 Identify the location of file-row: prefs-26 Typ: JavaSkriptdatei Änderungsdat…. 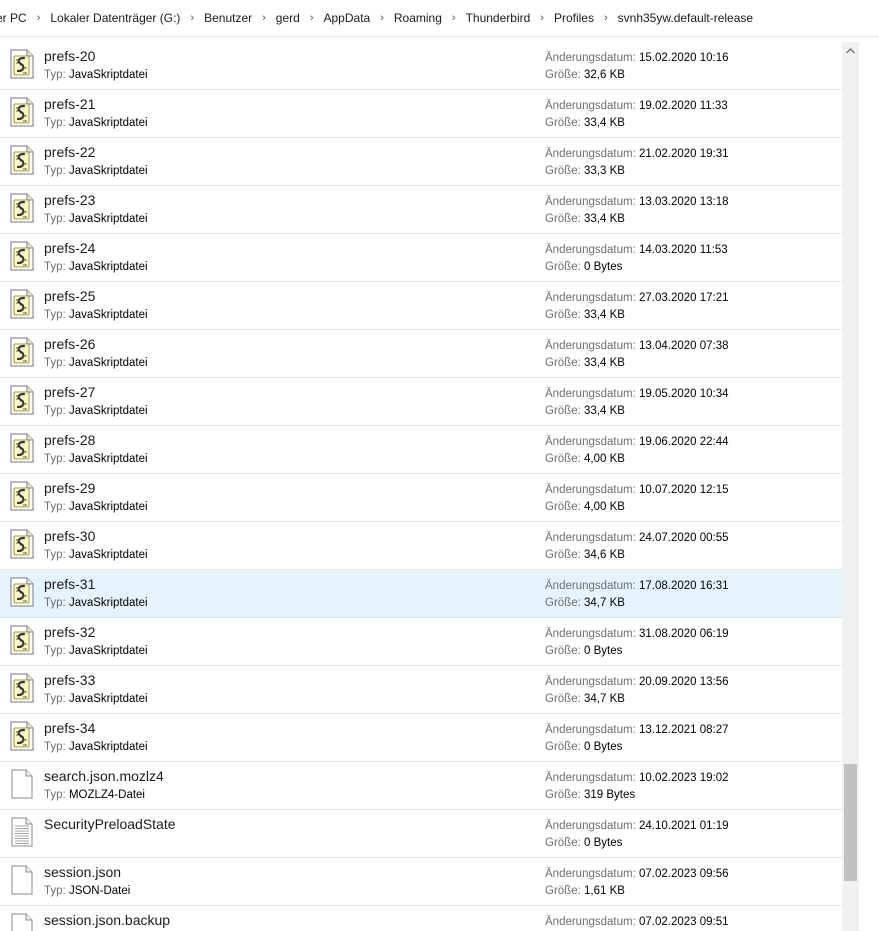
(421, 354).